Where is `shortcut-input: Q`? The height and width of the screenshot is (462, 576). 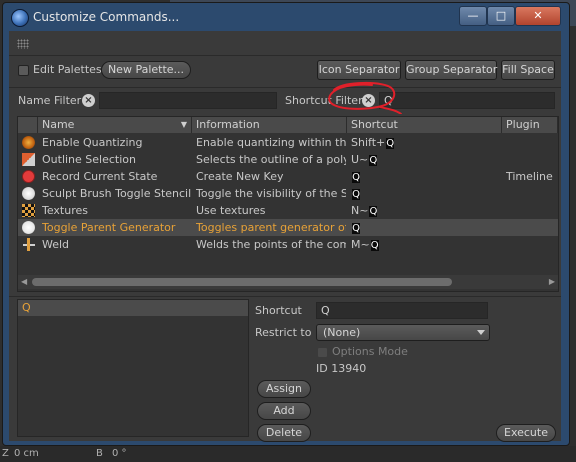
shortcut-input: Q is located at coordinates (402, 310).